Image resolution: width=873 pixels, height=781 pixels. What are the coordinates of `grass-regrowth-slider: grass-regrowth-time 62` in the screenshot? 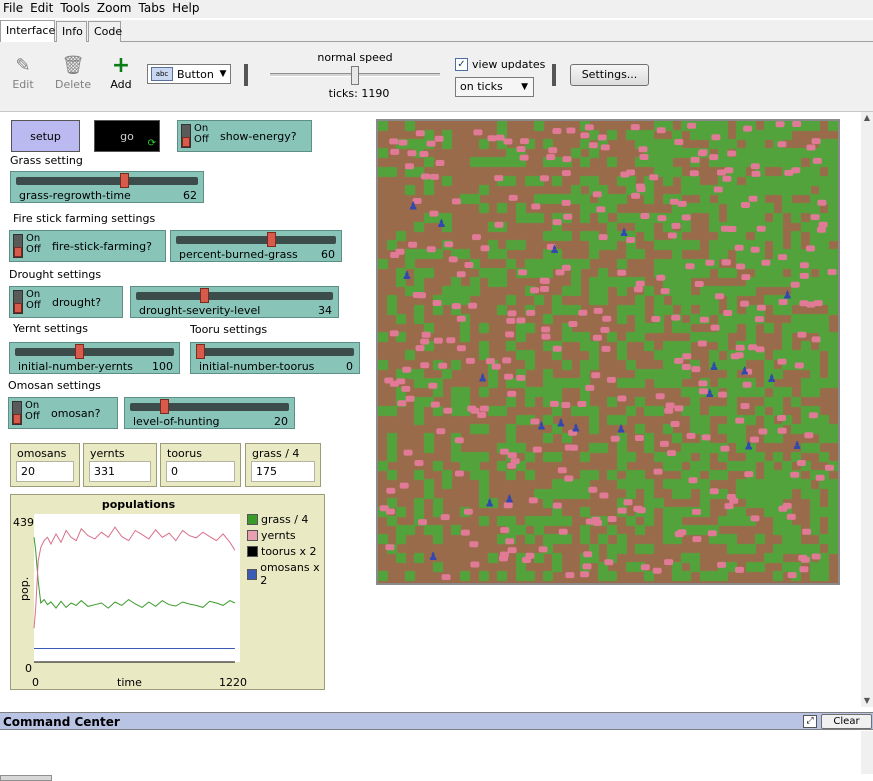 It's located at (107, 187).